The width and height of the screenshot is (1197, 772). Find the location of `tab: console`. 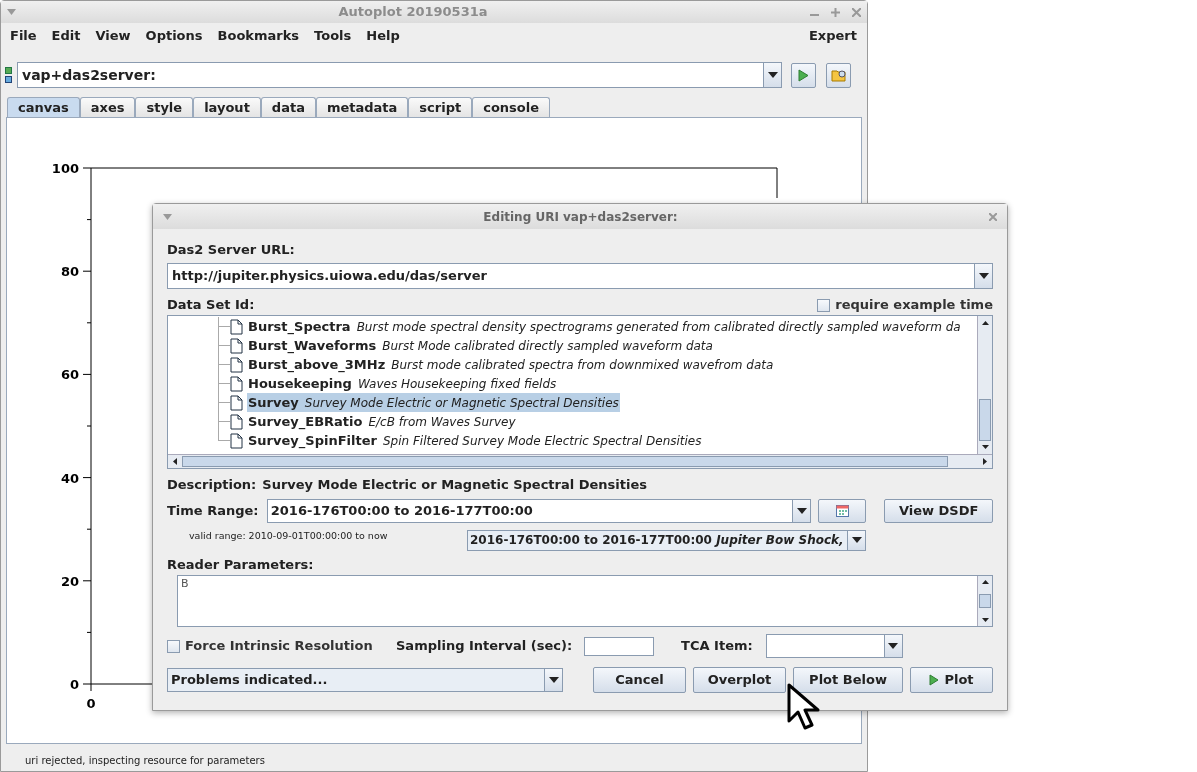

tab: console is located at coordinates (511, 107).